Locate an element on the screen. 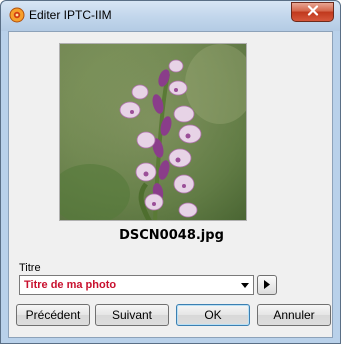  chevron-down-icon is located at coordinates (244, 285).